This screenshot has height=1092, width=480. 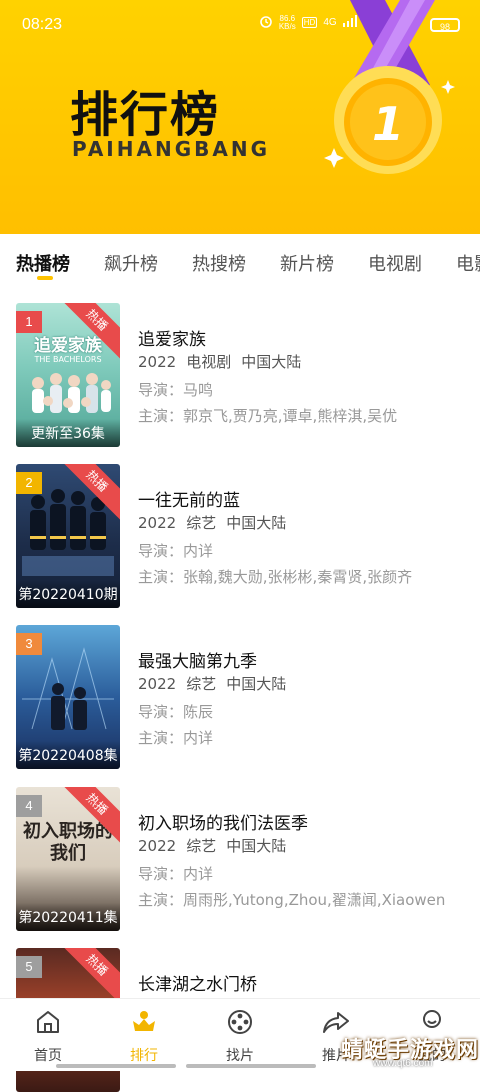 What do you see at coordinates (144, 1056) in the screenshot?
I see `nav-label: 排行` at bounding box center [144, 1056].